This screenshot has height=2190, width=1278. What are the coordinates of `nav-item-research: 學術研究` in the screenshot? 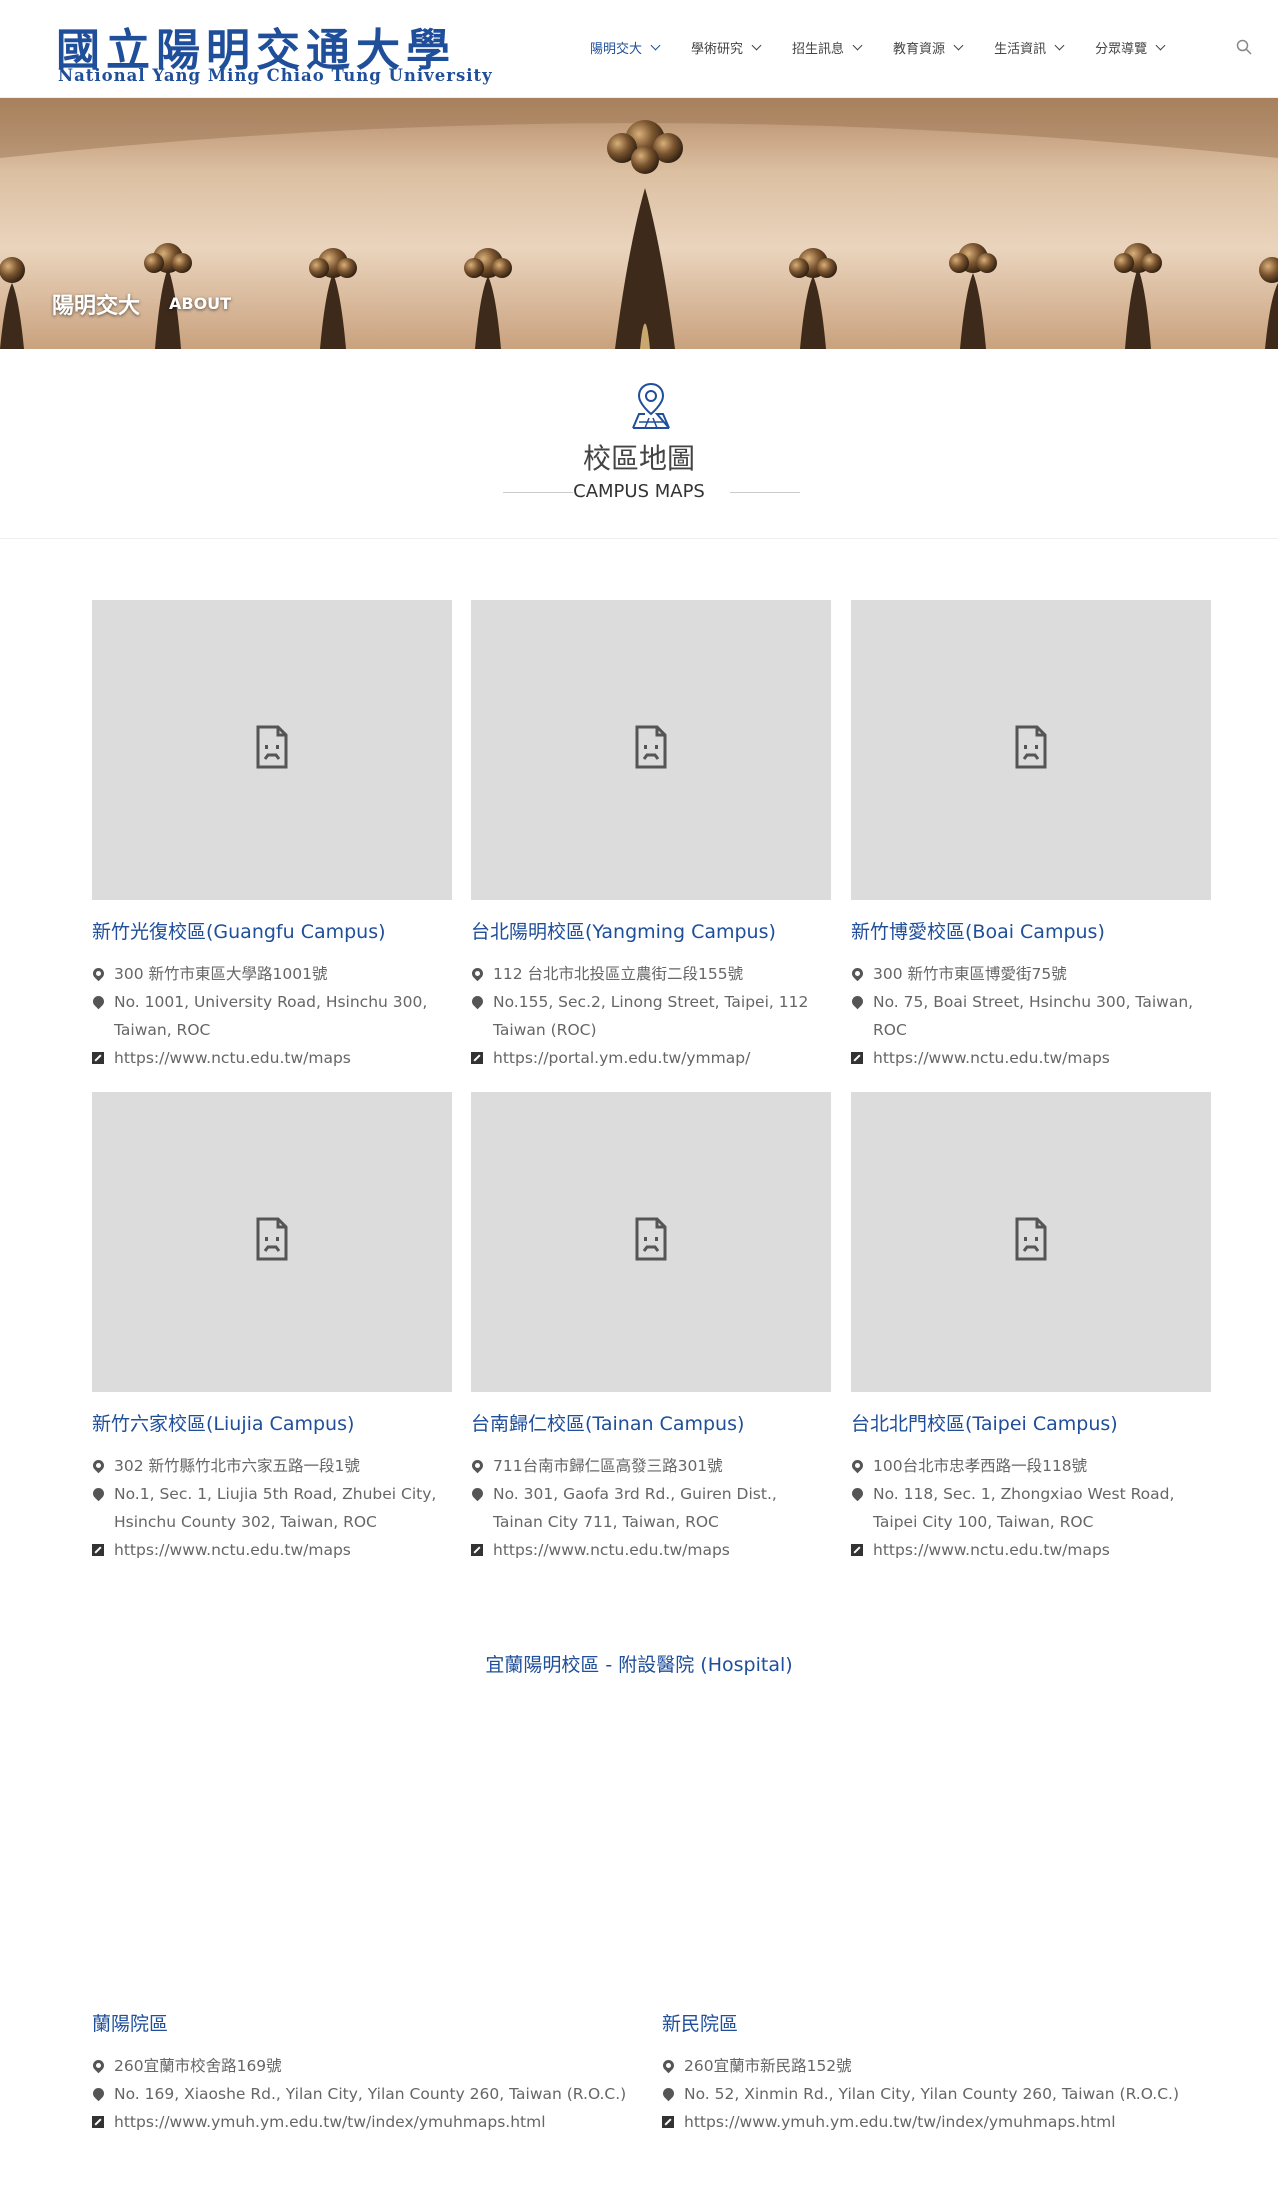 It's located at (726, 47).